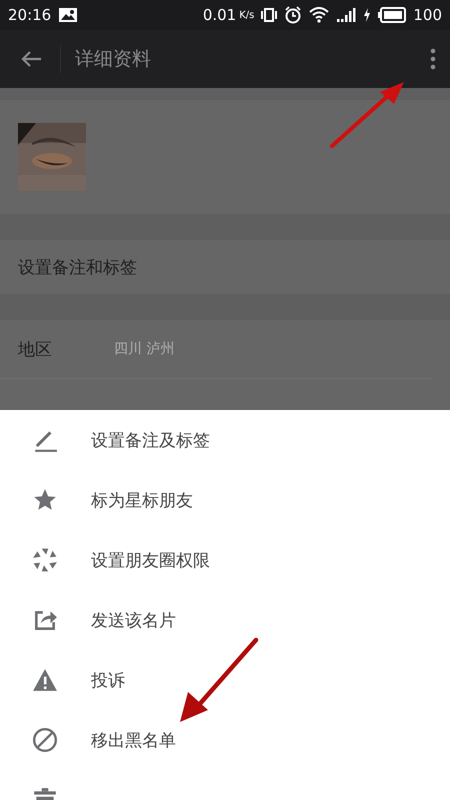 This screenshot has height=800, width=450. Describe the element at coordinates (392, 15) in the screenshot. I see `battery-icon` at that location.